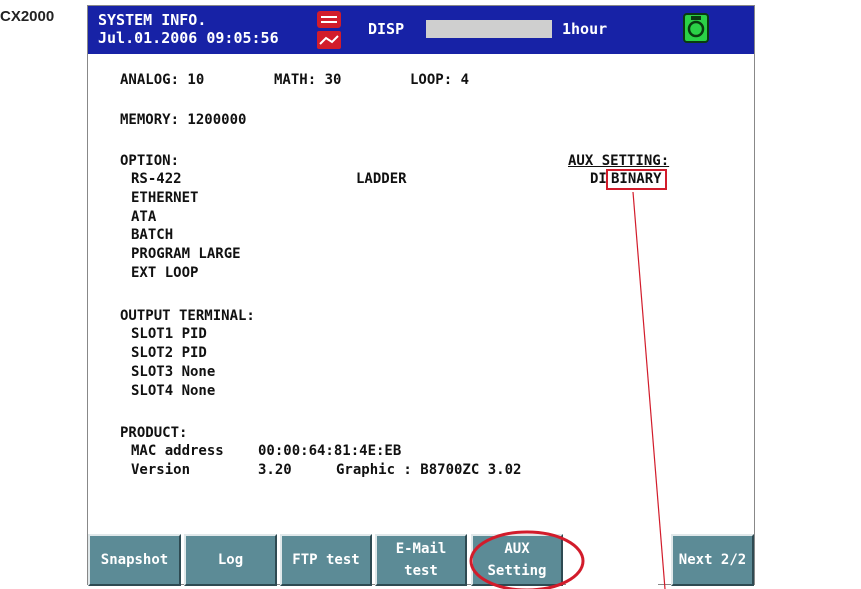 The height and width of the screenshot is (589, 861). What do you see at coordinates (649, 390) in the screenshot?
I see `callout-leader-line` at bounding box center [649, 390].